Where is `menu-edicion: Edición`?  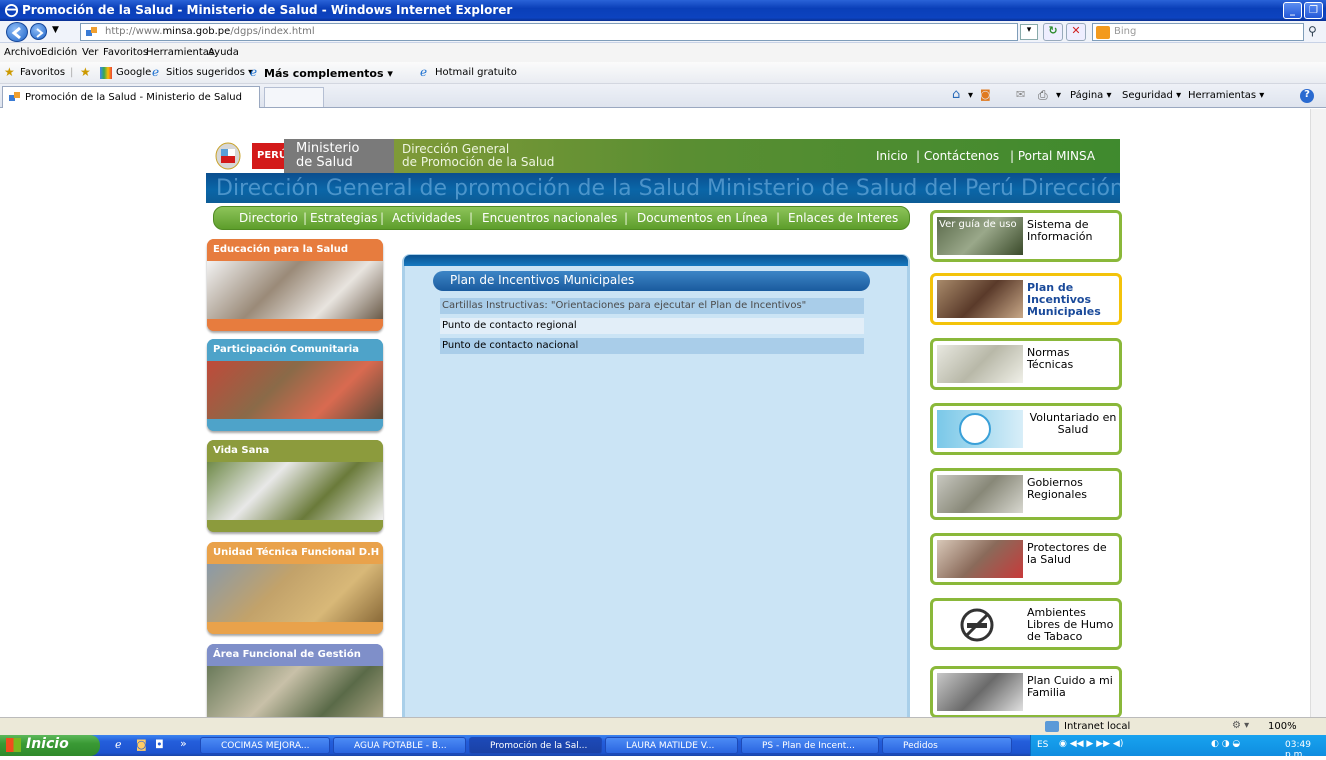
menu-edicion: Edición is located at coordinates (59, 52).